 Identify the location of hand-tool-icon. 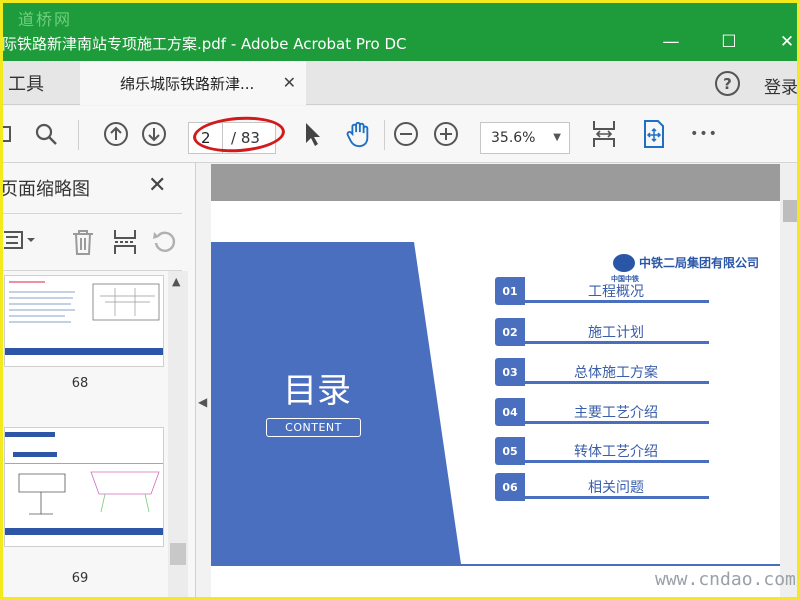
(358, 134).